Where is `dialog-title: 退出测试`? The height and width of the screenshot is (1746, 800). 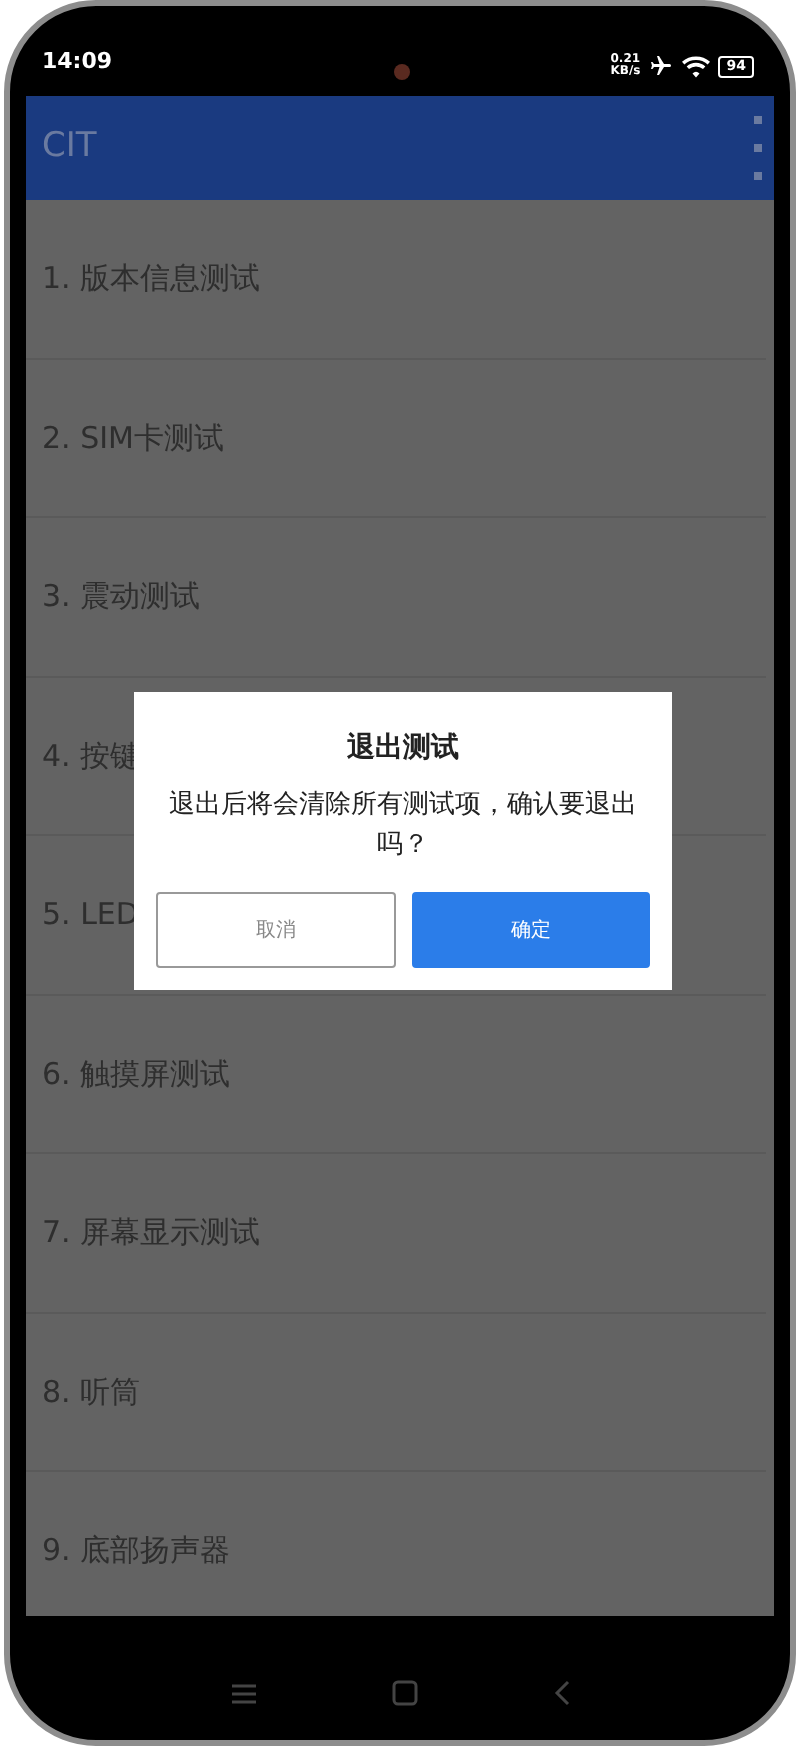
dialog-title: 退出测试 is located at coordinates (403, 749).